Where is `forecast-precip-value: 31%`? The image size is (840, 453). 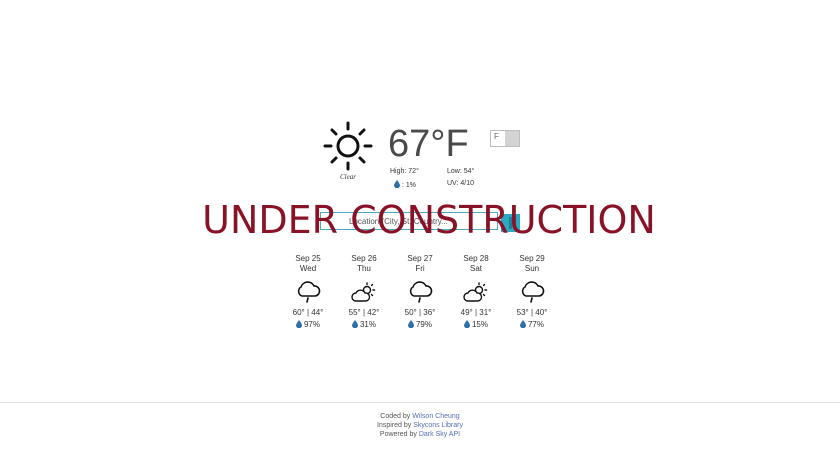
forecast-precip-value: 31% is located at coordinates (367, 324).